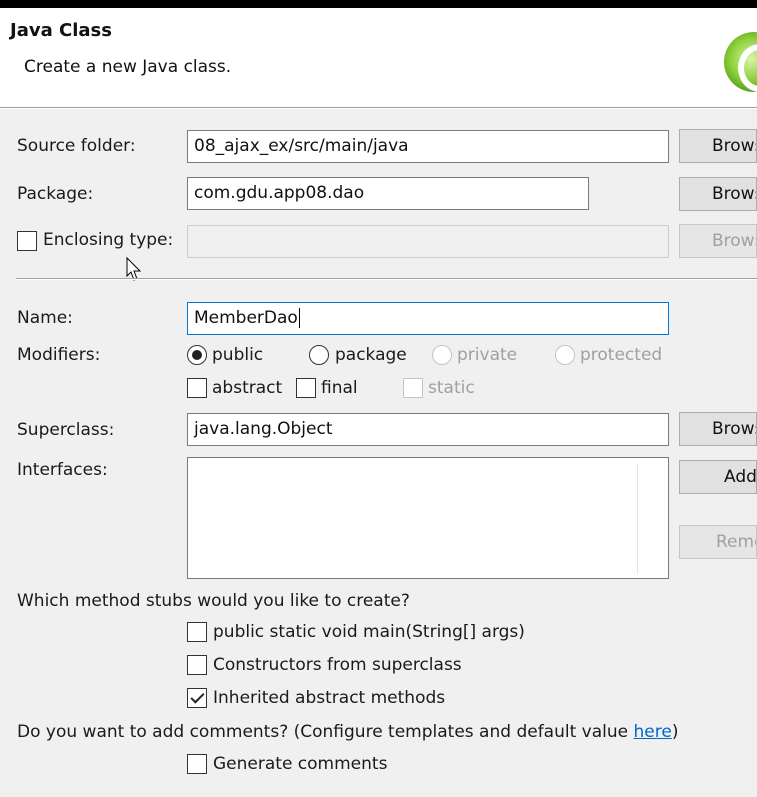 The height and width of the screenshot is (797, 757). I want to click on interfaces-remove-button: Remove, so click(718, 542).